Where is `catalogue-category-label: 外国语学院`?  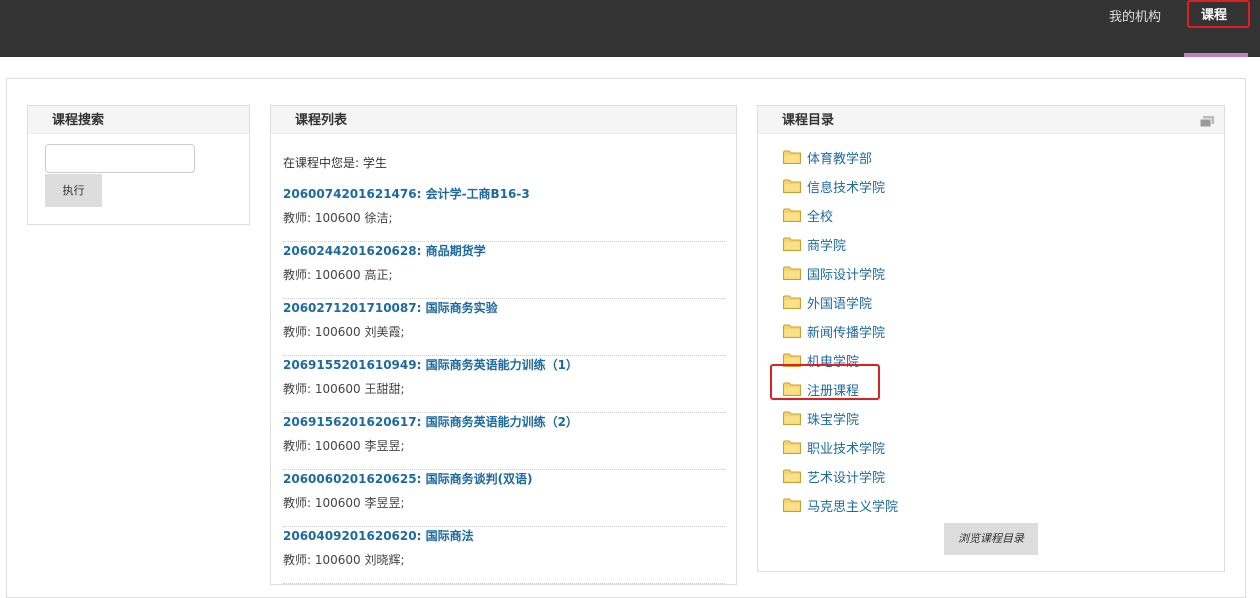
catalogue-category-label: 外国语学院 is located at coordinates (840, 304).